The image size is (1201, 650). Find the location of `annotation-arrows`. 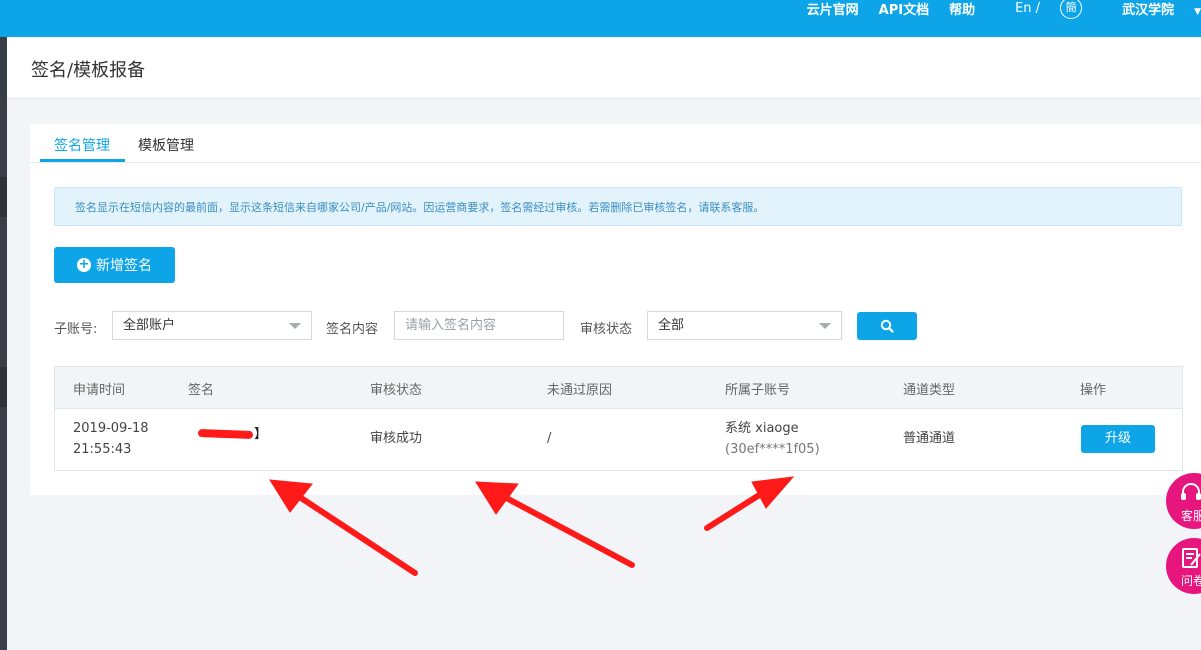

annotation-arrows is located at coordinates (532, 526).